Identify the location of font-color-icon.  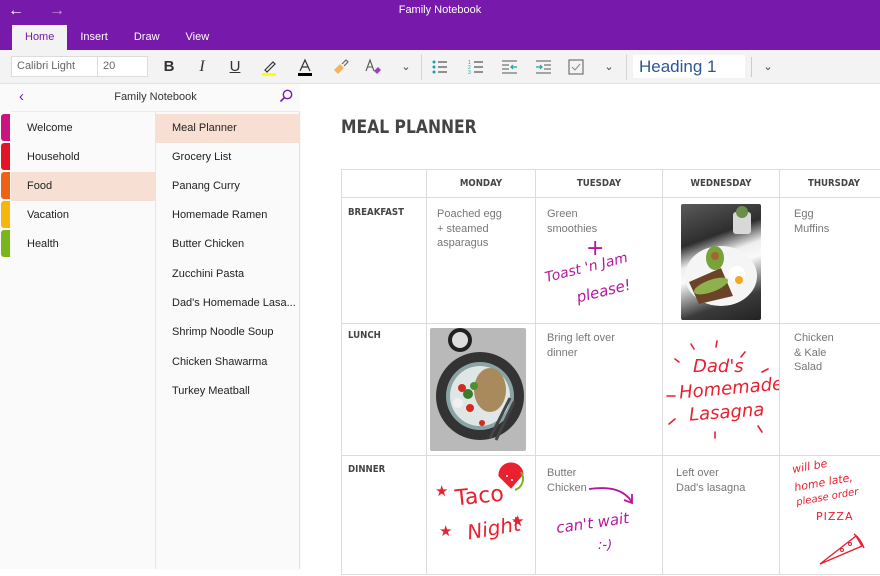
(305, 67).